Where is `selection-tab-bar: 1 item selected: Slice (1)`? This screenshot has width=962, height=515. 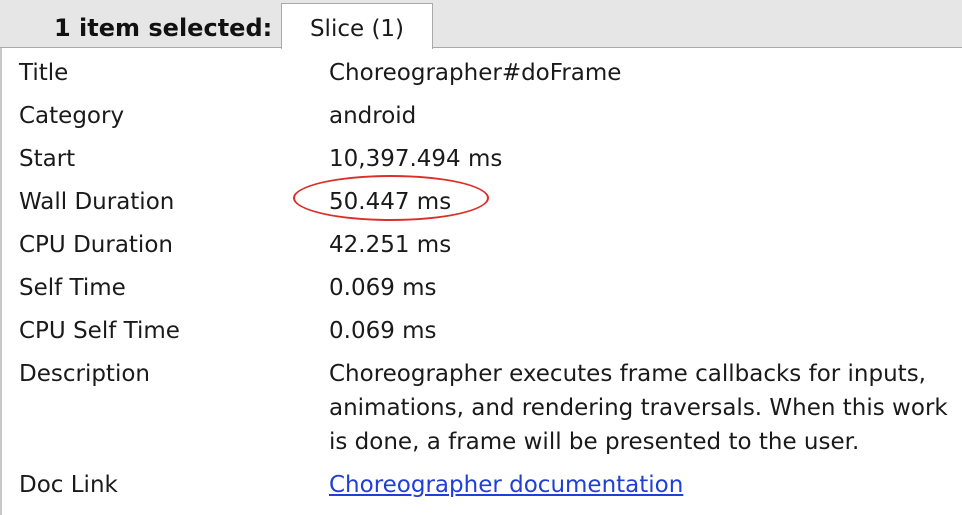 selection-tab-bar: 1 item selected: Slice (1) is located at coordinates (481, 24).